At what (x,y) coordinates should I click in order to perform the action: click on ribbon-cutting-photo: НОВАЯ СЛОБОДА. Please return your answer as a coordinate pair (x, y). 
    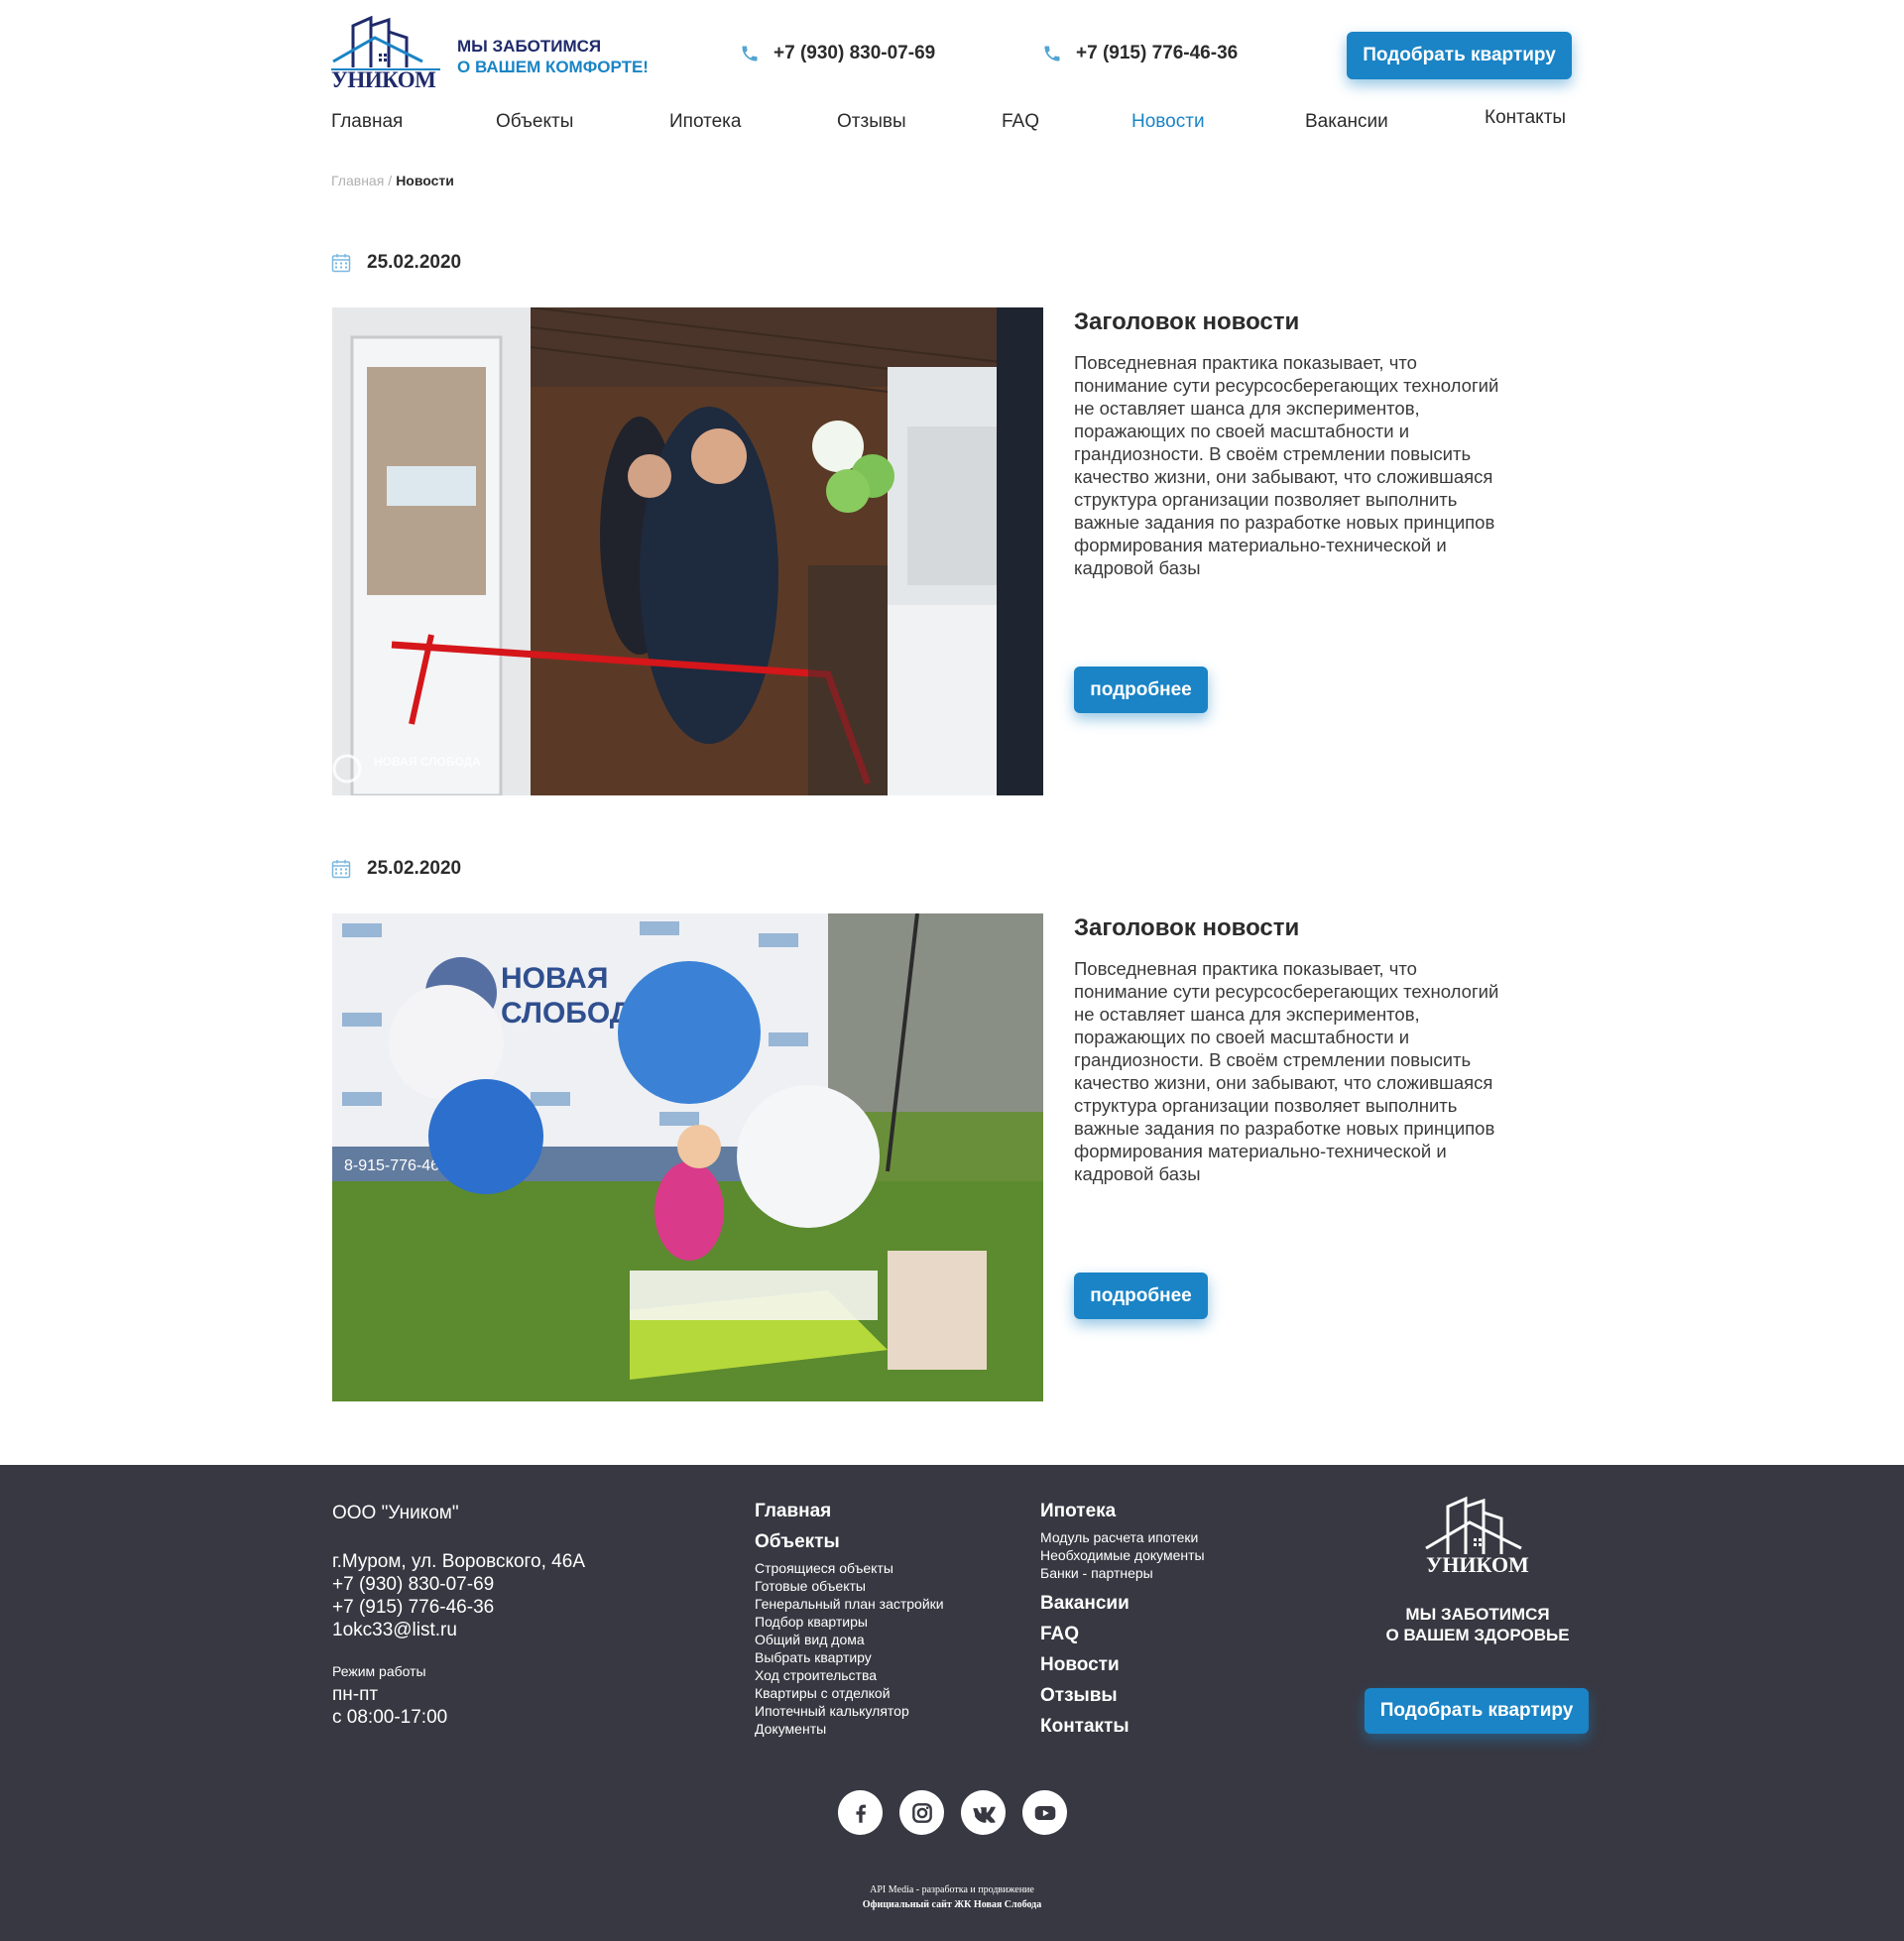
    Looking at the image, I should click on (687, 551).